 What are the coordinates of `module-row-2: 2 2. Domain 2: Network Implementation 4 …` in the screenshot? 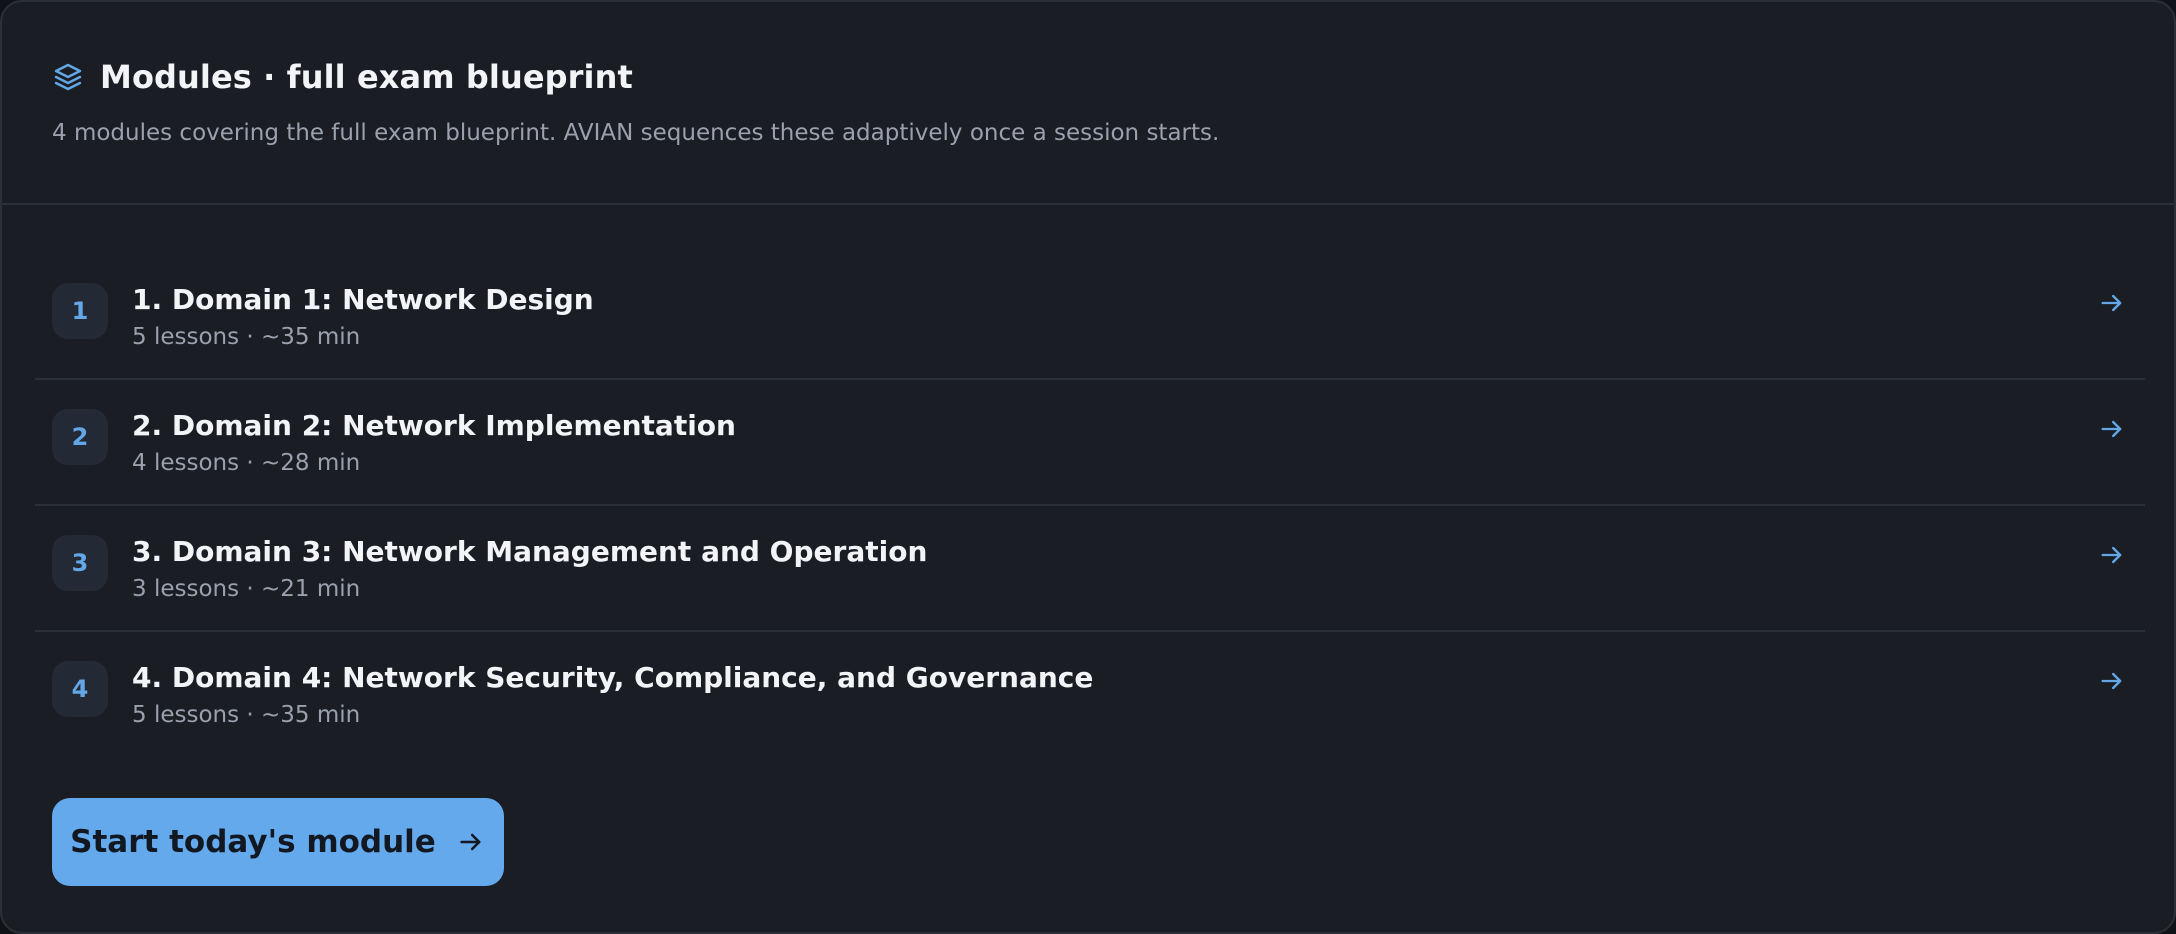 It's located at (1090, 443).